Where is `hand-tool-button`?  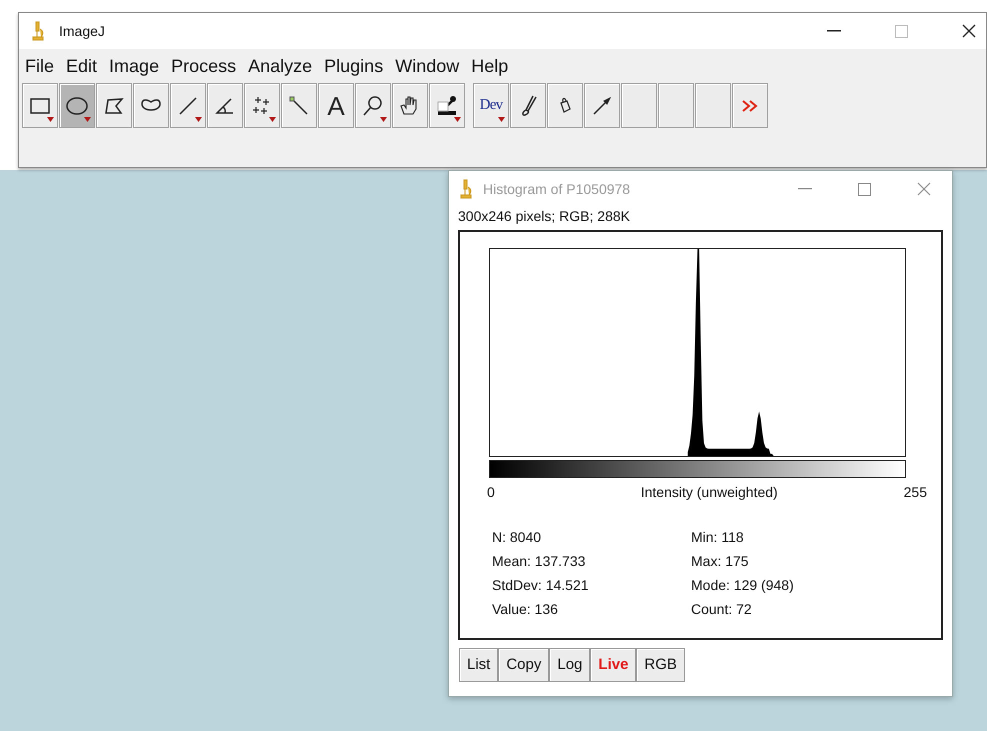 hand-tool-button is located at coordinates (410, 105).